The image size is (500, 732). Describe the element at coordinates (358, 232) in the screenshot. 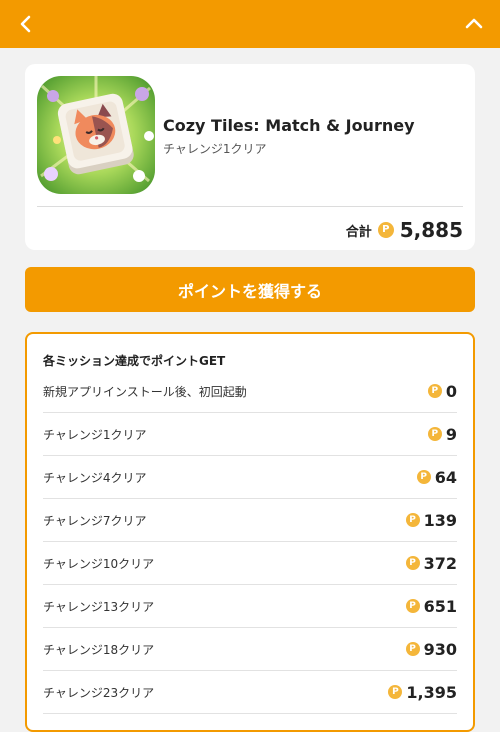

I see `total-label: 合計` at that location.